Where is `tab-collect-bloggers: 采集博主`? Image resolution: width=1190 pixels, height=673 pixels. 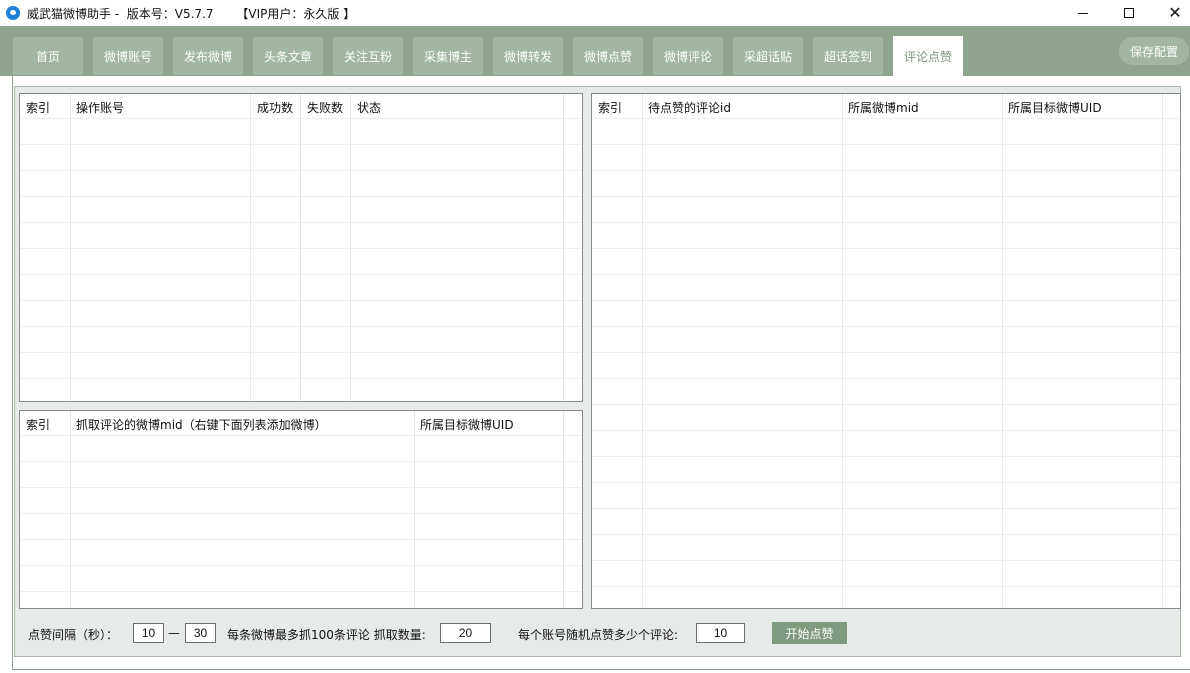 tab-collect-bloggers: 采集博主 is located at coordinates (448, 56).